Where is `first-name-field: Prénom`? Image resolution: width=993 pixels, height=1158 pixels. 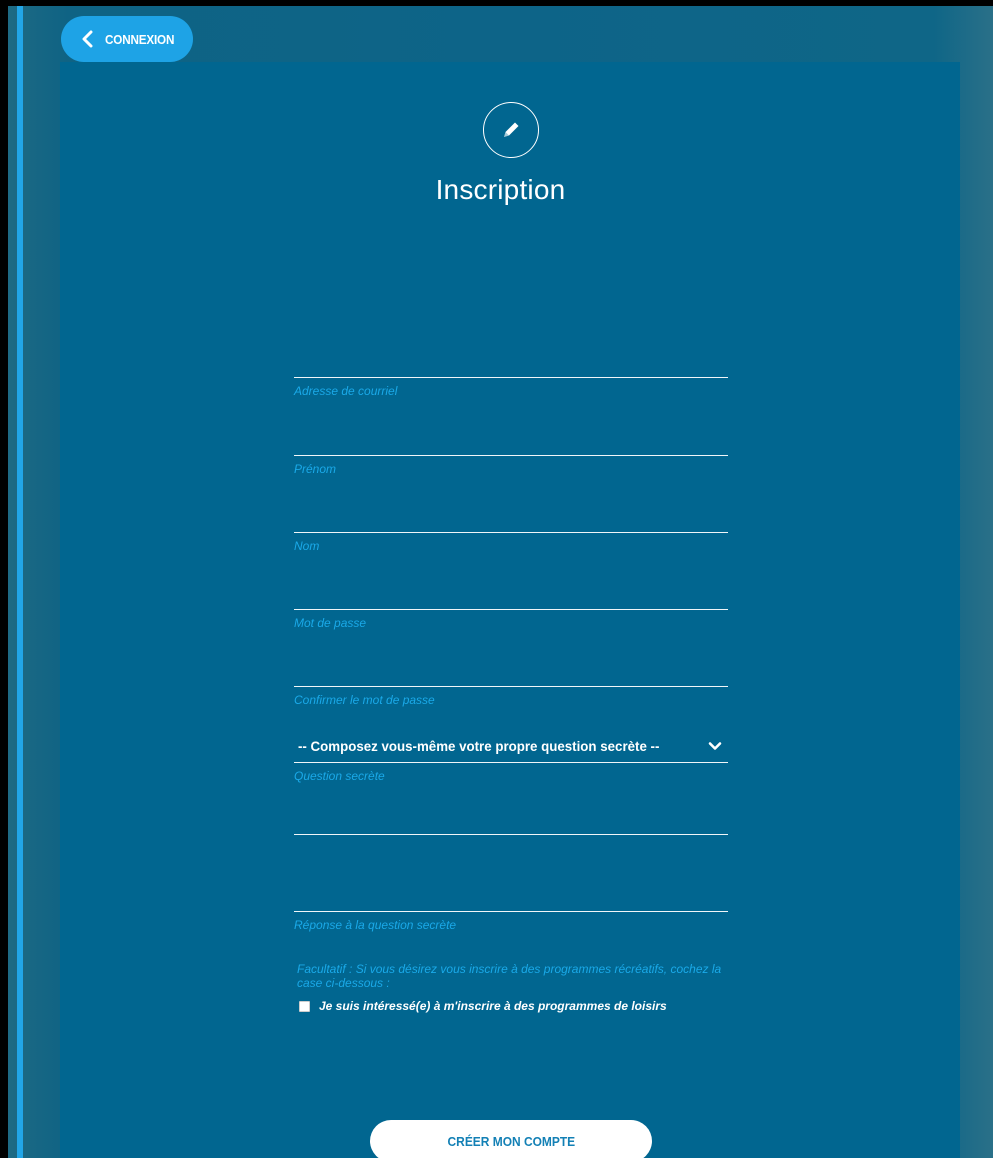
first-name-field: Prénom is located at coordinates (511, 453).